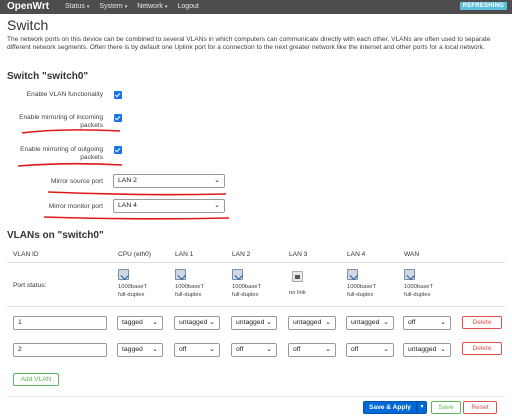 Image resolution: width=512 pixels, height=417 pixels. I want to click on reset-button: Reset, so click(480, 407).